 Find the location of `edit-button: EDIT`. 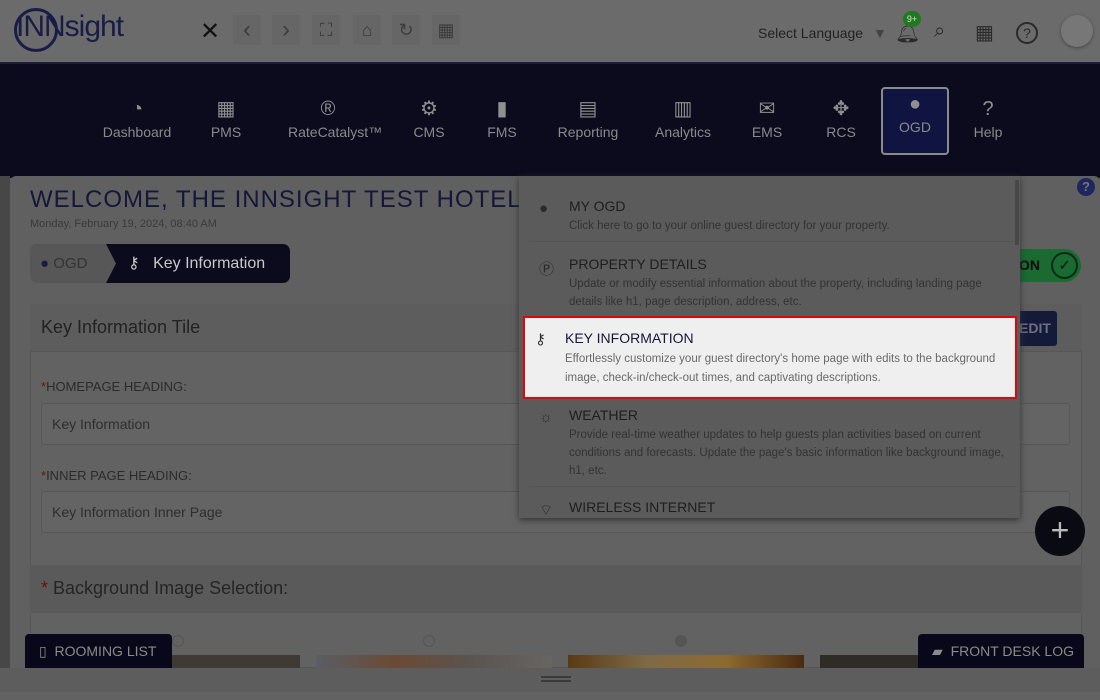

edit-button: EDIT is located at coordinates (1036, 328).